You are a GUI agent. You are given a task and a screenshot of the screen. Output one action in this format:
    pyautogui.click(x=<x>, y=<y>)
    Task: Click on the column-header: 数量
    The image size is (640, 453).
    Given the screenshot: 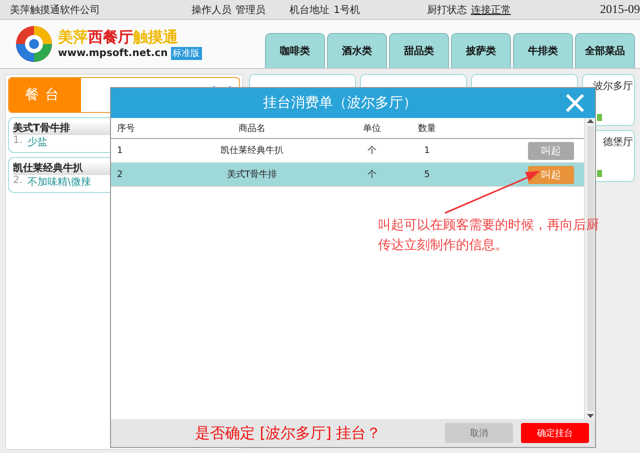 What is the action you would take?
    pyautogui.click(x=427, y=128)
    